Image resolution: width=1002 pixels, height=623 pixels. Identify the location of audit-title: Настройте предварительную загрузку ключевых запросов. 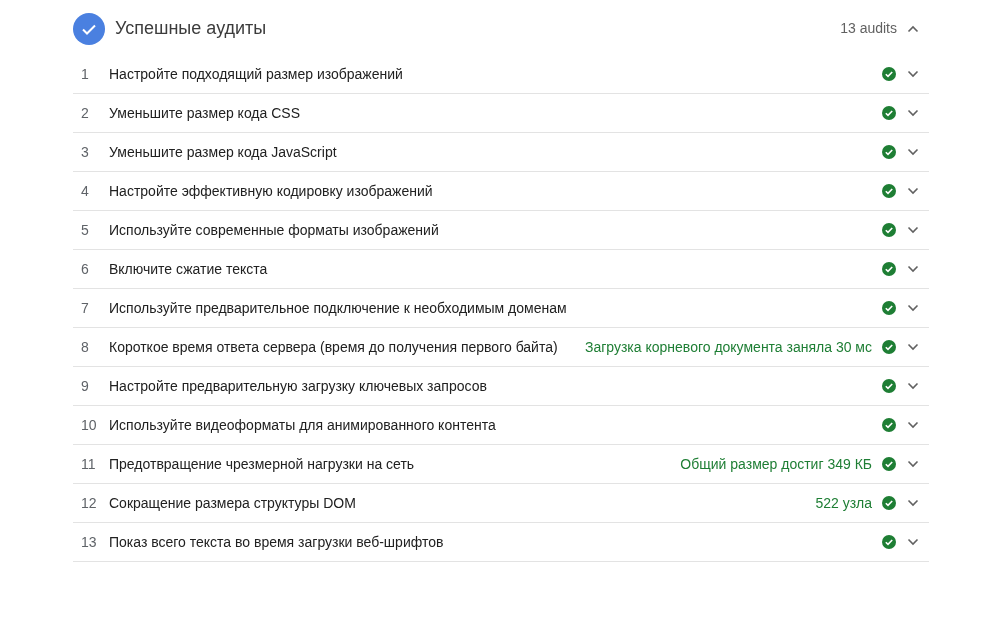
(298, 386).